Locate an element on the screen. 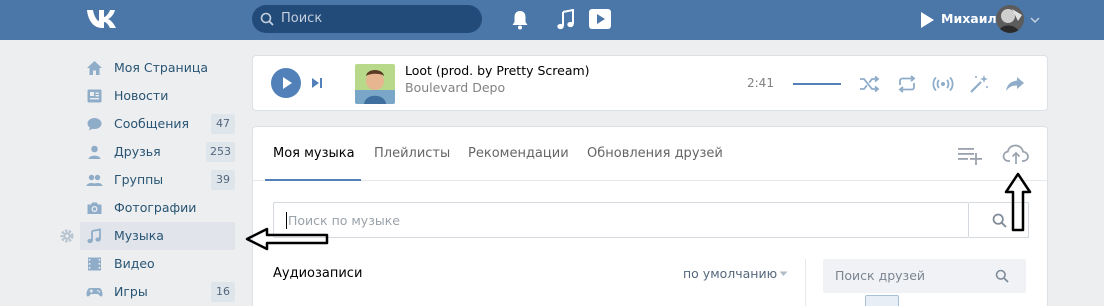  sidebar-item-label: Фотографии is located at coordinates (155, 207).